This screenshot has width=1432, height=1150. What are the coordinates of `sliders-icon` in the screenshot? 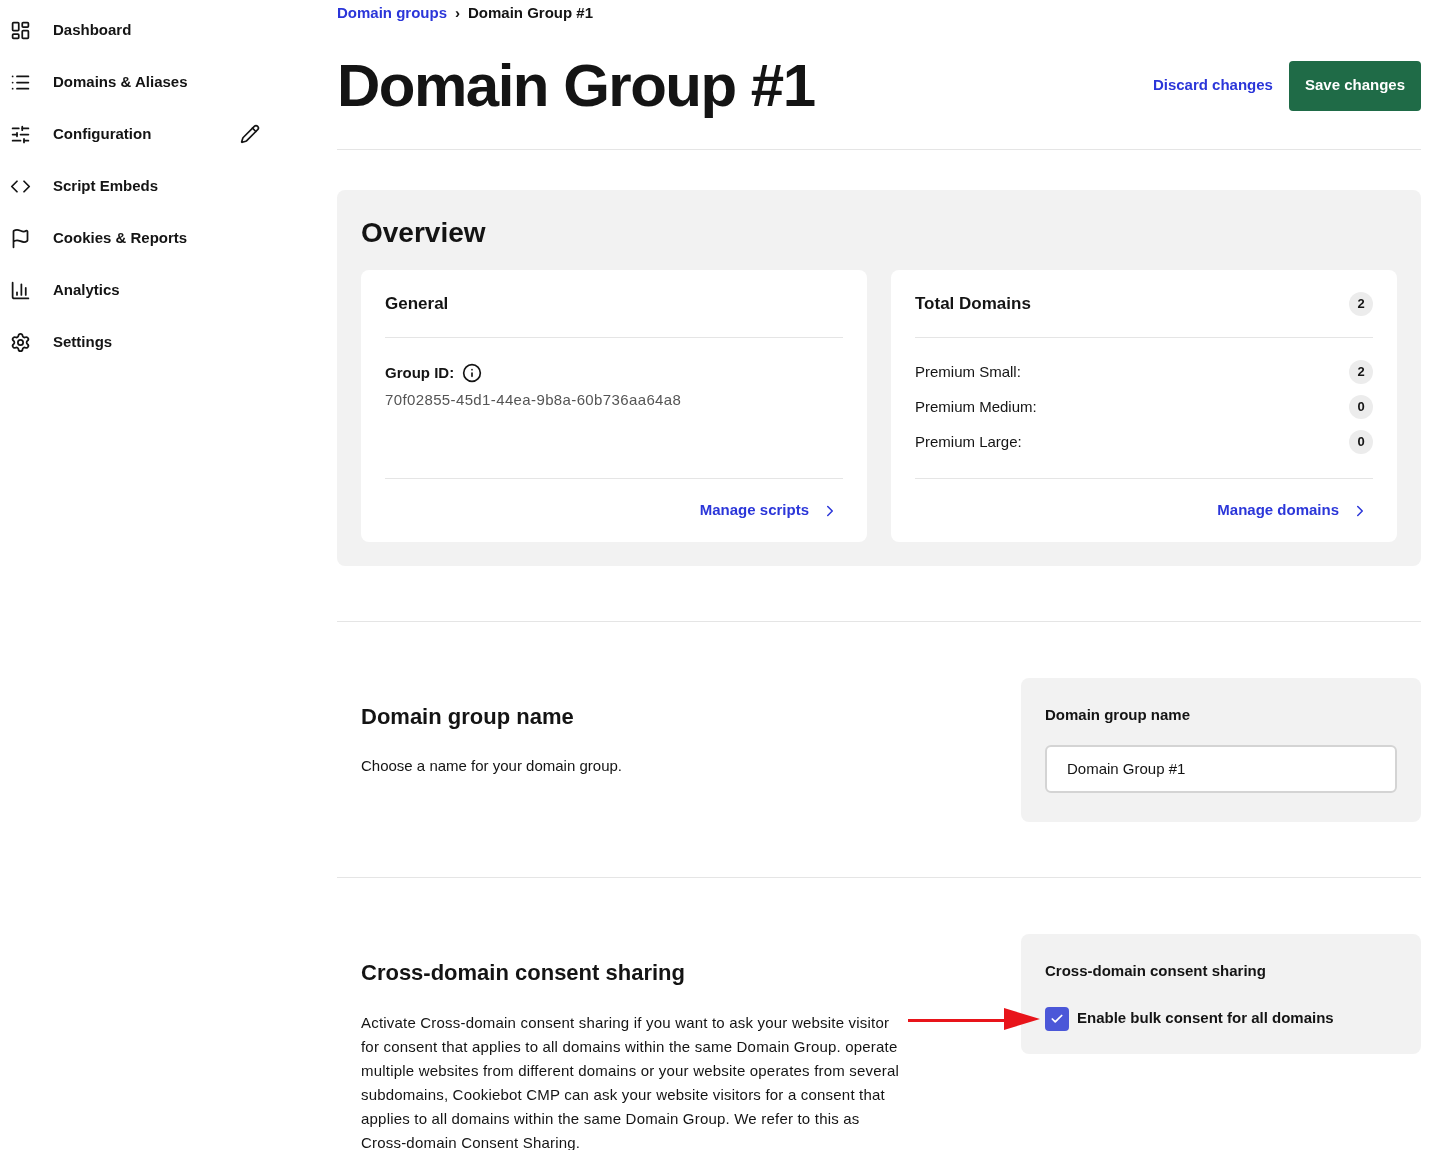 It's located at (20, 134).